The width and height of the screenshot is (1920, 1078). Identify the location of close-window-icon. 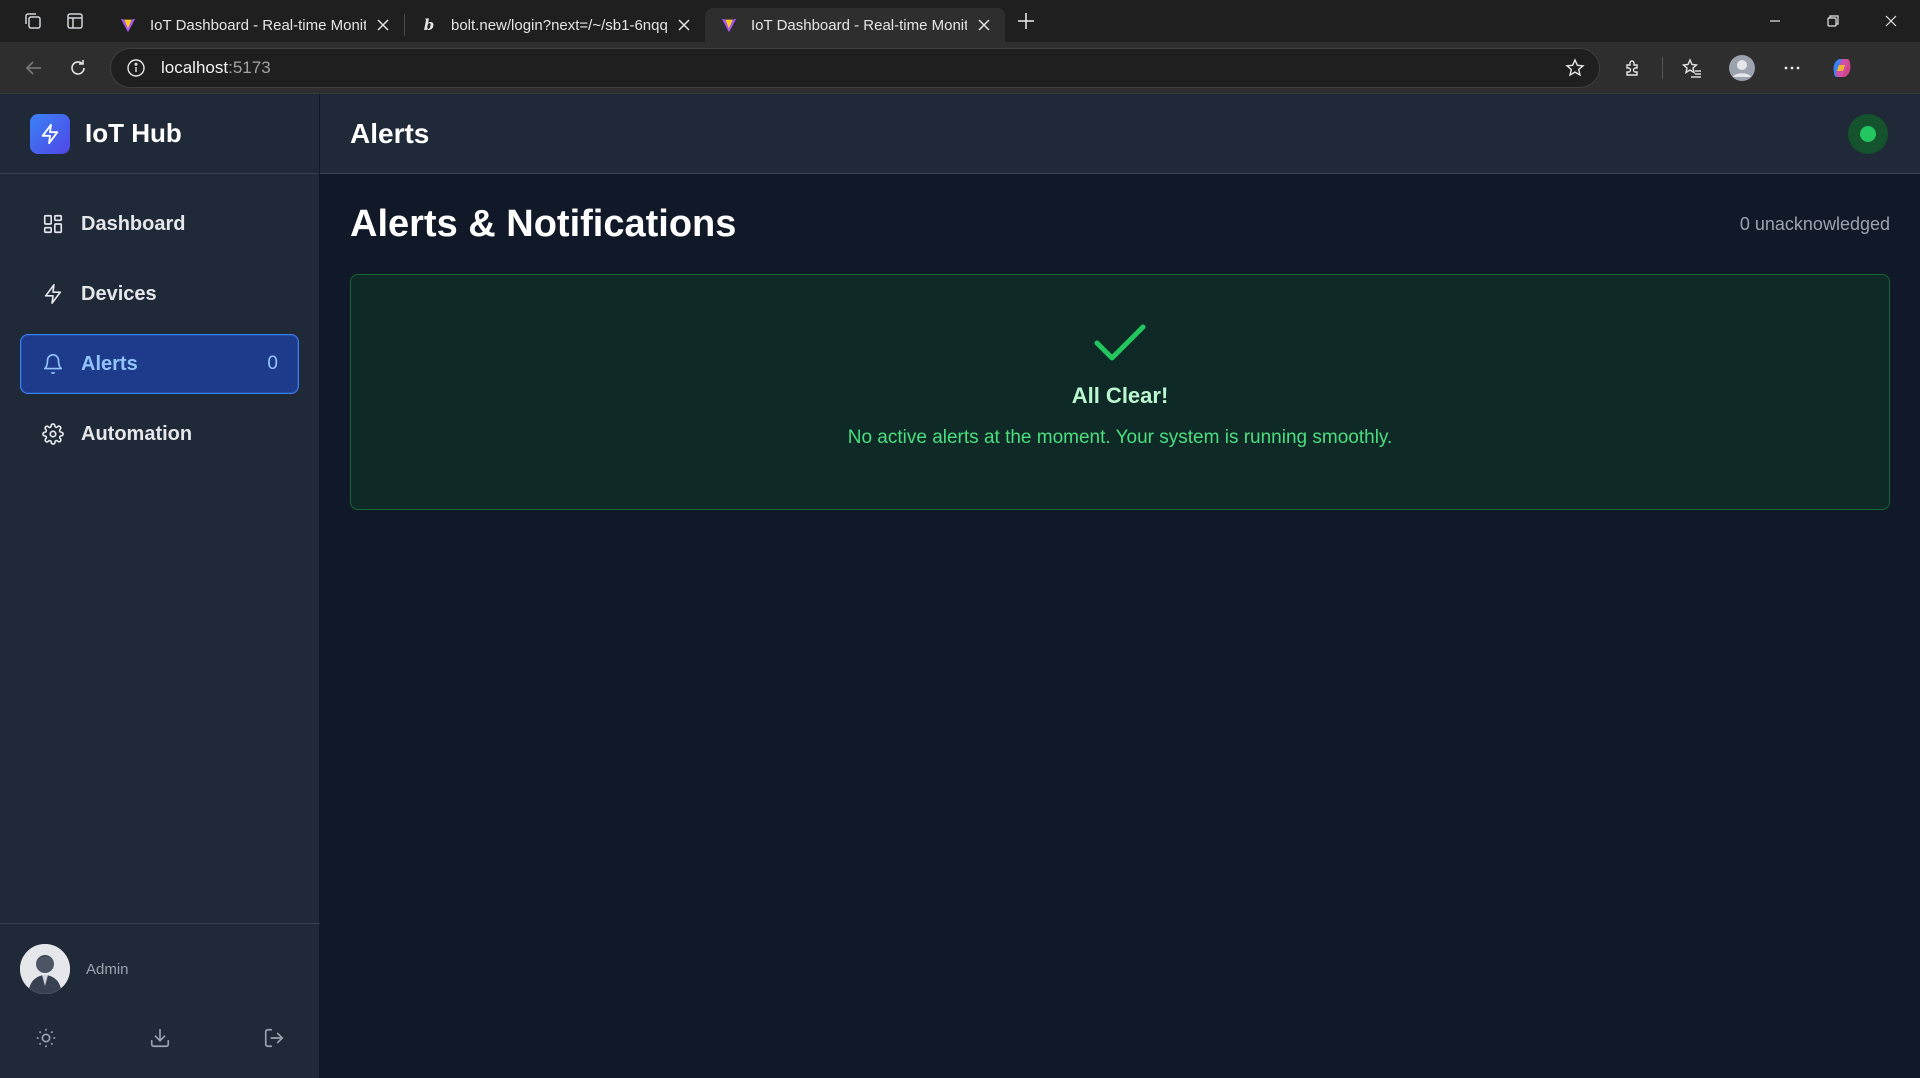
(1891, 21).